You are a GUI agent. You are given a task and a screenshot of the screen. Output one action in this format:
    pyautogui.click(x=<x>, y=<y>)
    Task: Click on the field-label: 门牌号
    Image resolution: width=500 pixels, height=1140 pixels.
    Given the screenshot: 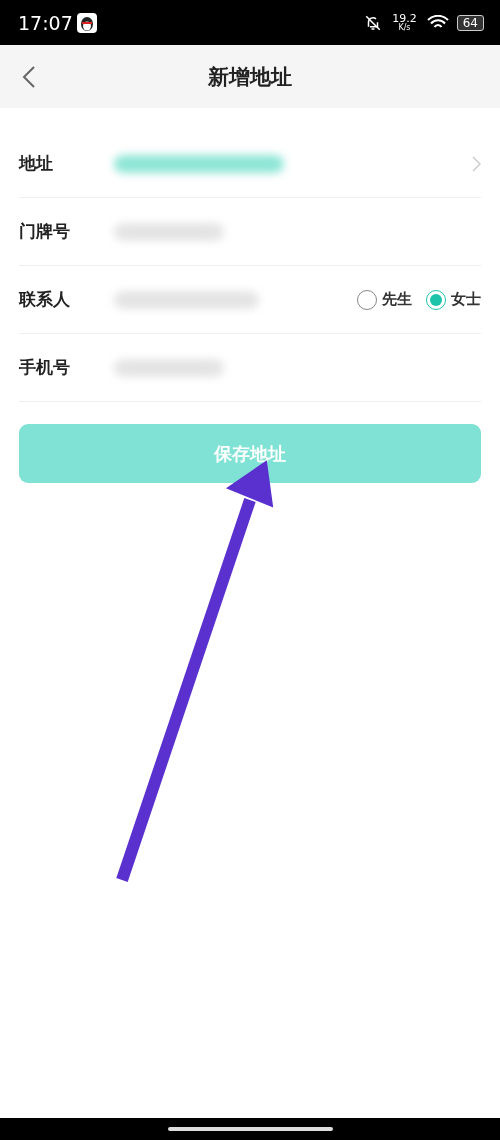 What is the action you would take?
    pyautogui.click(x=45, y=231)
    